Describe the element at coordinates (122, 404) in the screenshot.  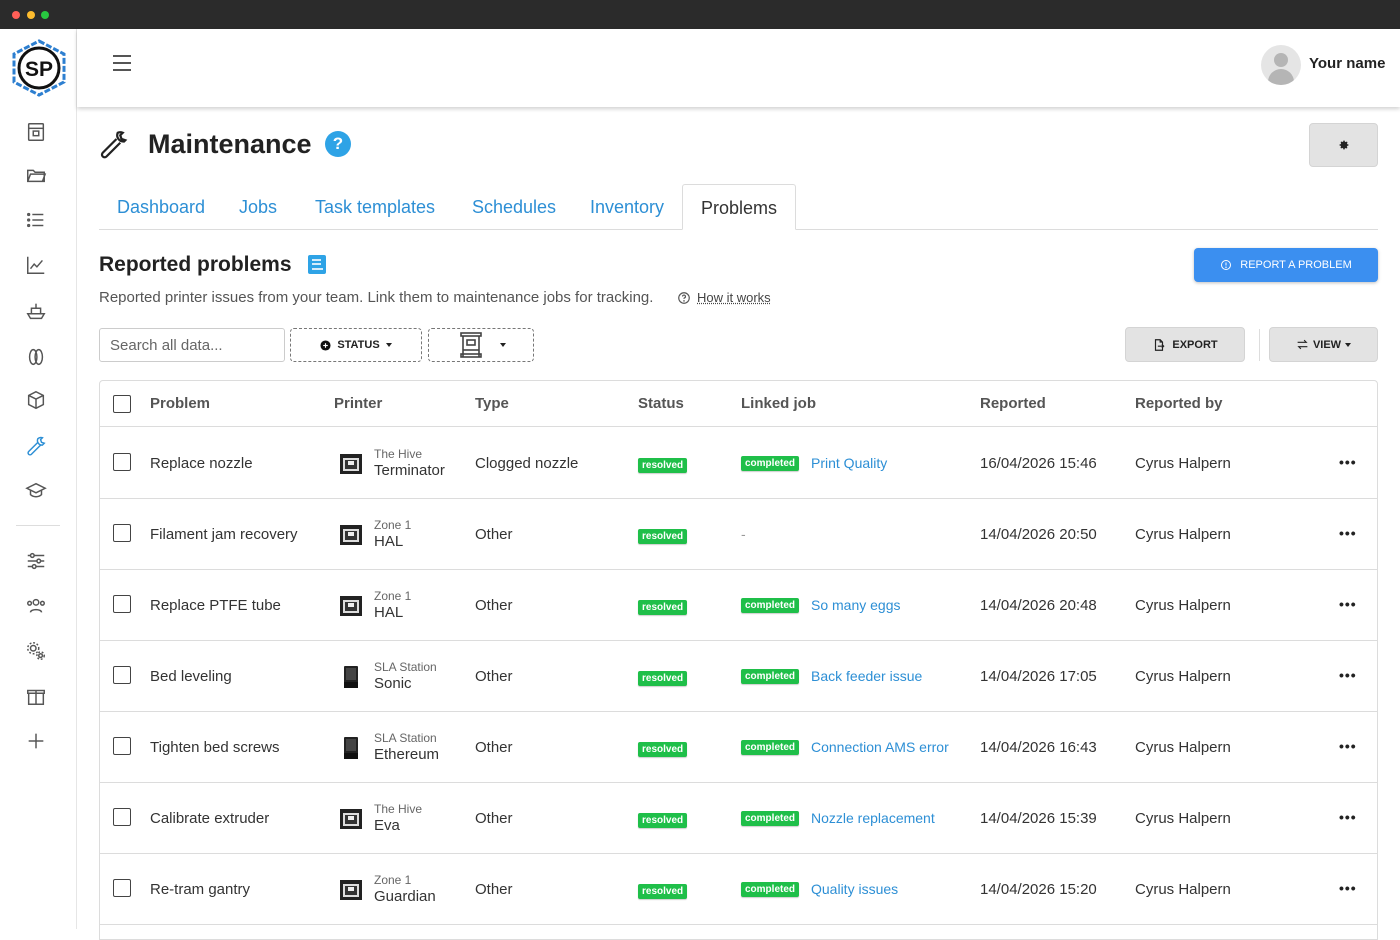
I see `select-all-checkbox` at that location.